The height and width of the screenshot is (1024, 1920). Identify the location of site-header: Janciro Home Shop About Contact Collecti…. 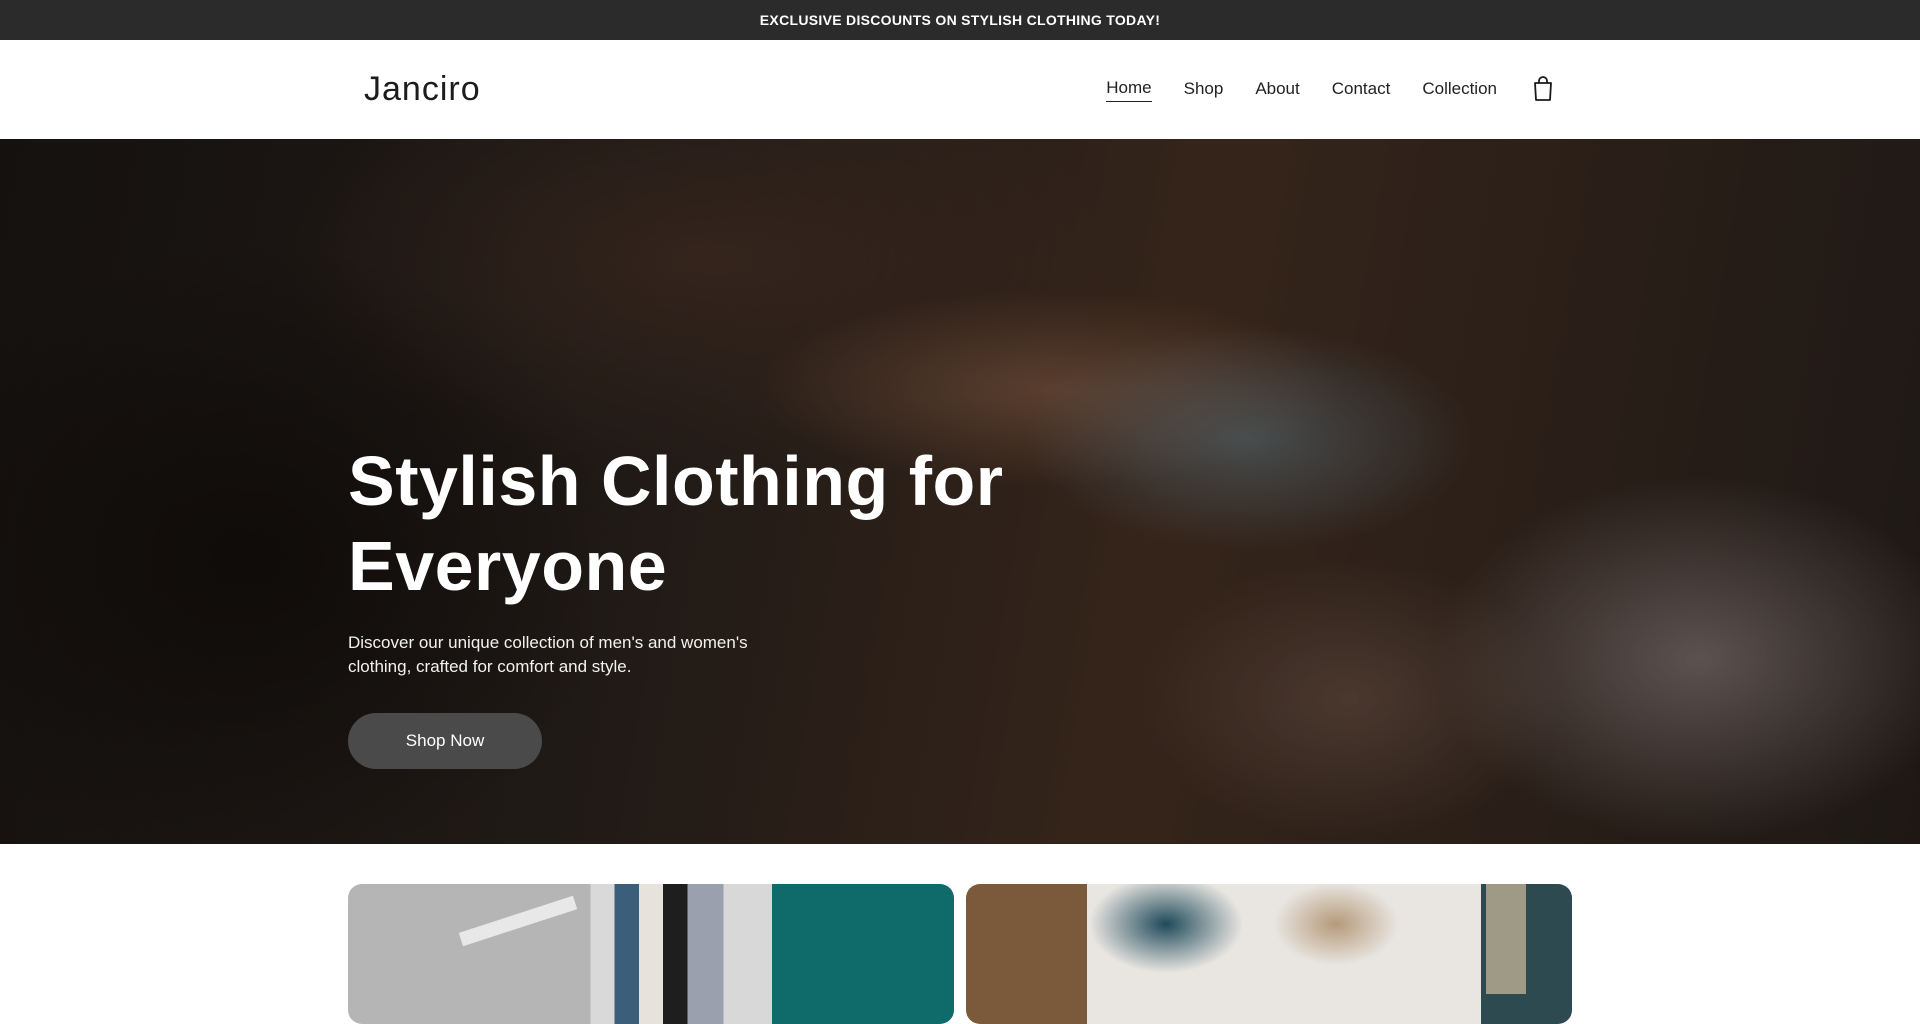
(960, 89).